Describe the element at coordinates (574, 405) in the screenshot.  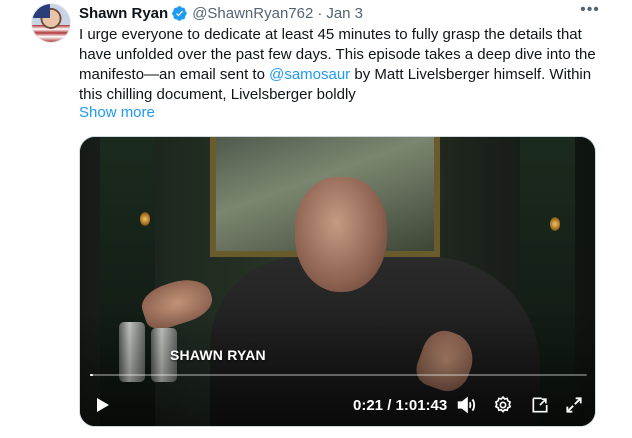
I see `fullscreen-icon` at that location.